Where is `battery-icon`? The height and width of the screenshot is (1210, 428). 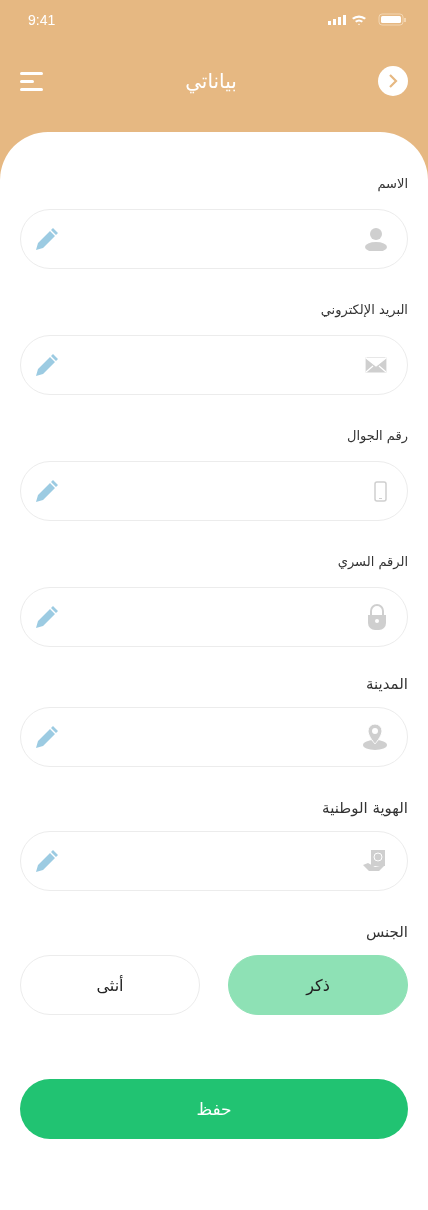 battery-icon is located at coordinates (392, 19).